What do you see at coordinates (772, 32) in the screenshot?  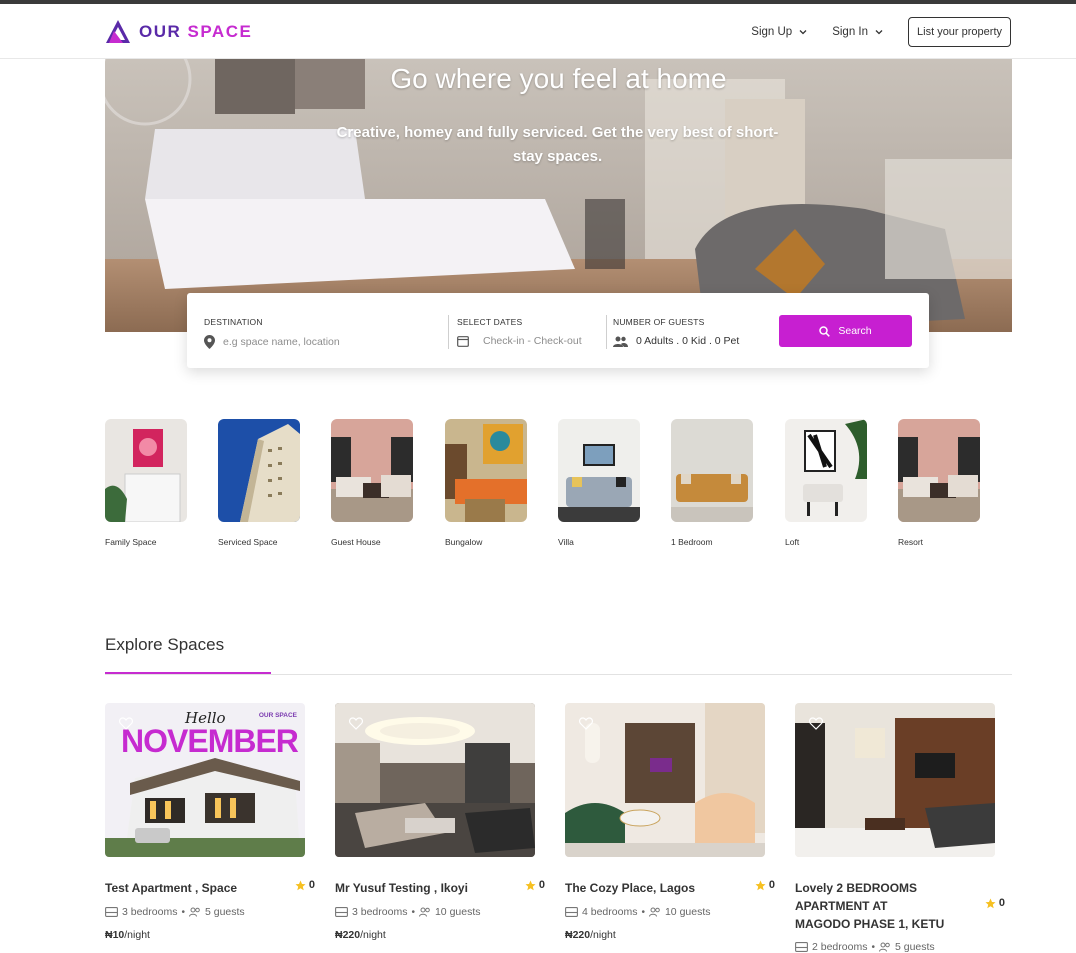 I see `sign-up-label: Sign Up` at bounding box center [772, 32].